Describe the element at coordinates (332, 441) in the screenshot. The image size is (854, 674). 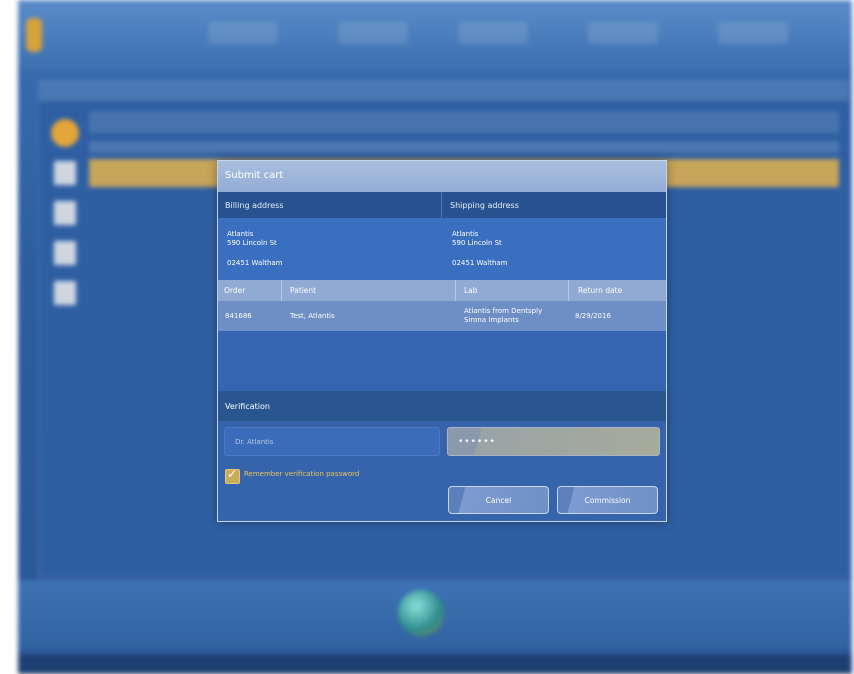
I see `username-input` at that location.